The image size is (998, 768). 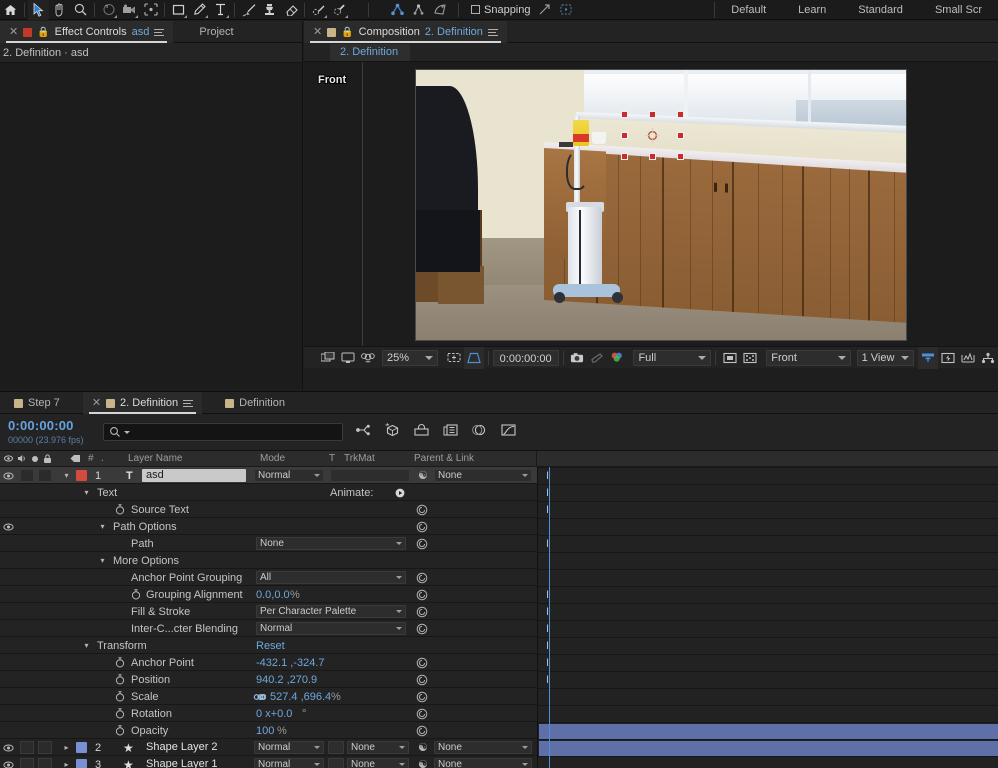 What do you see at coordinates (220, 10) in the screenshot?
I see `type-tool` at bounding box center [220, 10].